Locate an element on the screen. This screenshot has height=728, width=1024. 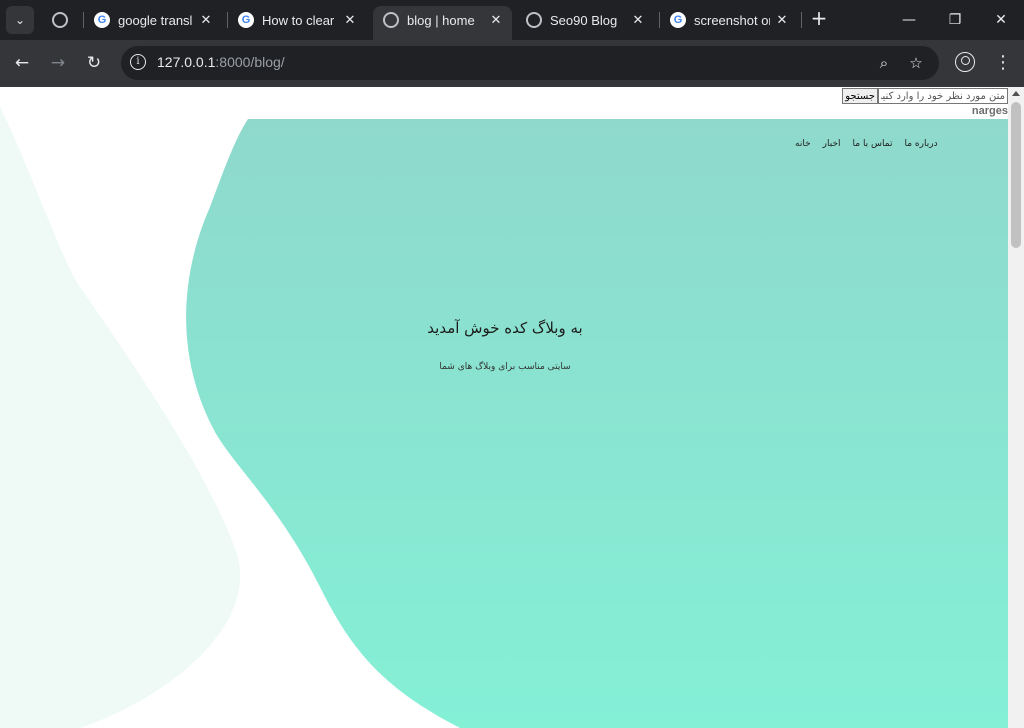
tab-title: google transl is located at coordinates (155, 20).